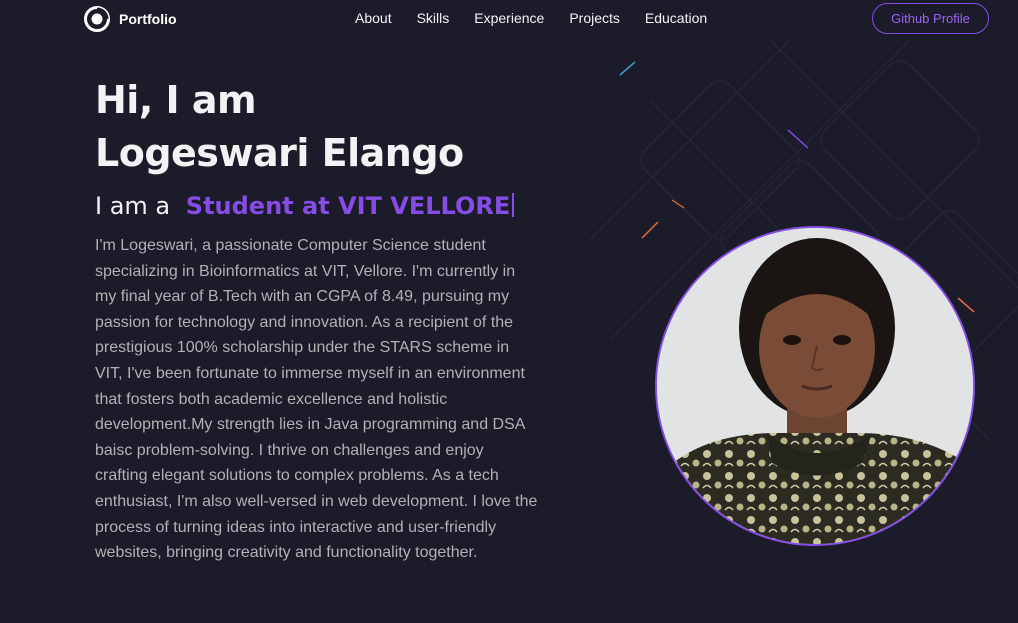 This screenshot has width=1018, height=623. Describe the element at coordinates (279, 127) in the screenshot. I see `hero-title: Hi, I am Logeswari Elango` at that location.